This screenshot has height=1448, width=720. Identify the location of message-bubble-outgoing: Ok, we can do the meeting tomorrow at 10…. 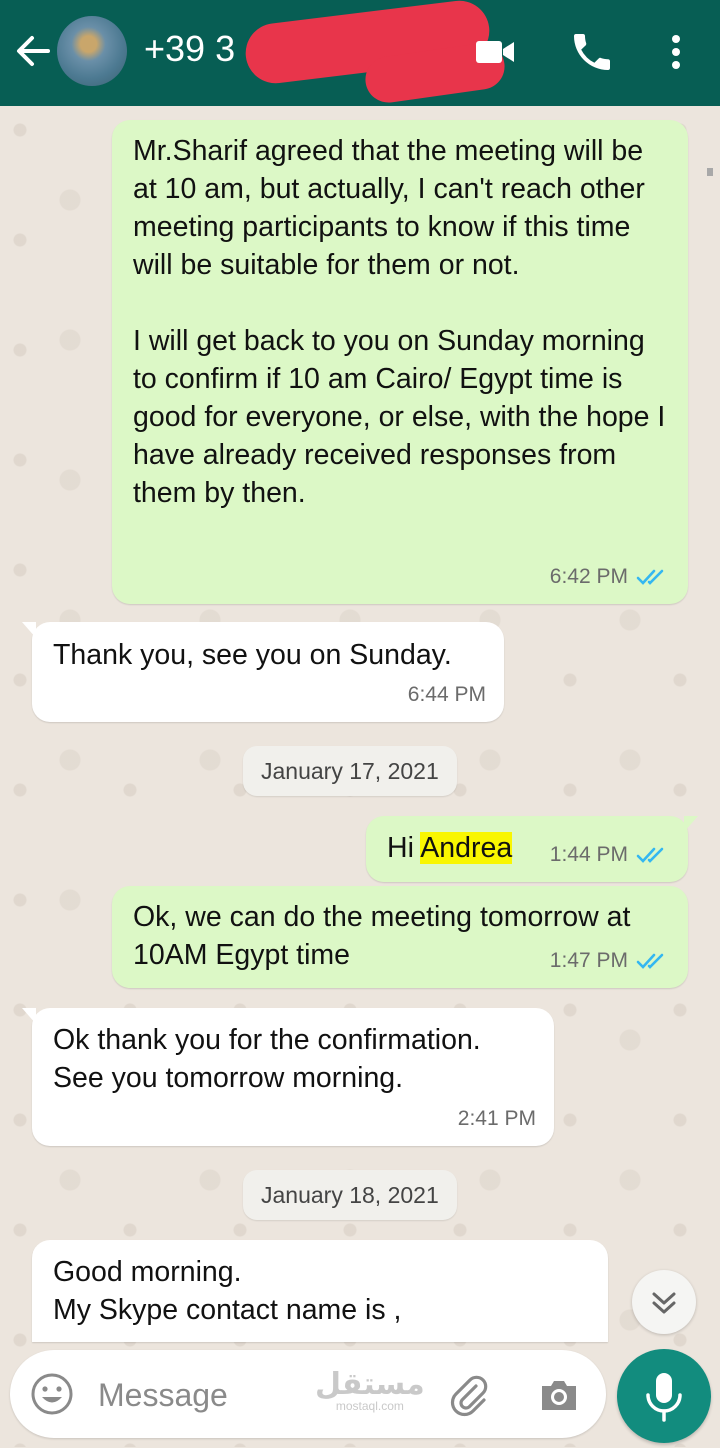
(400, 937).